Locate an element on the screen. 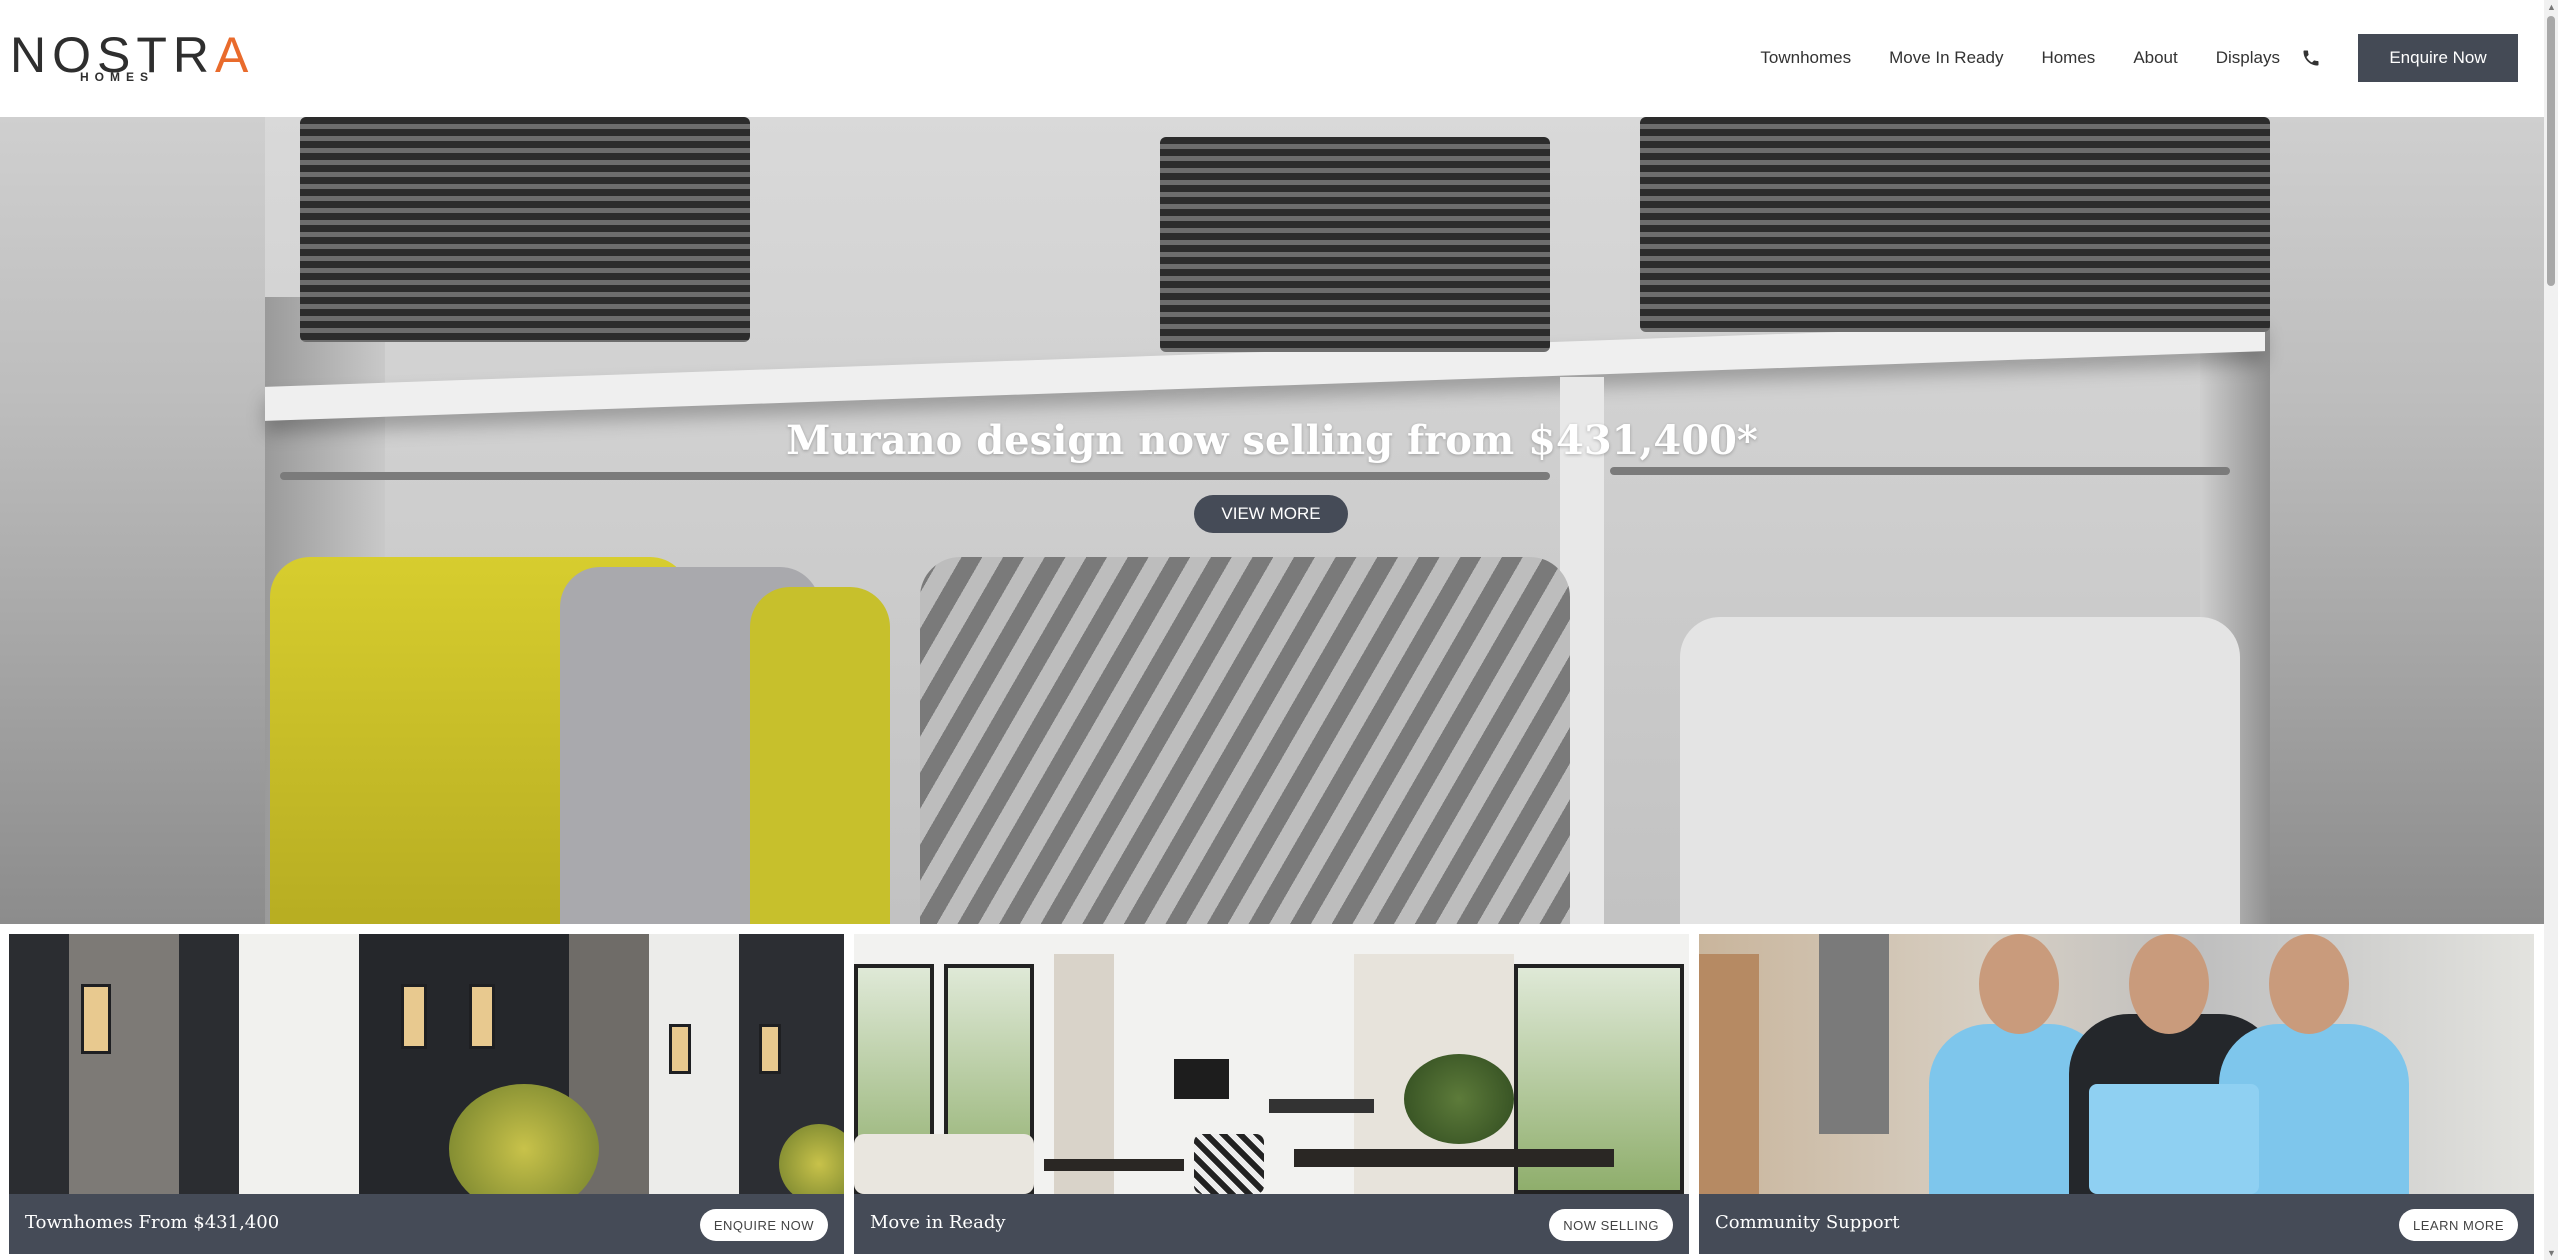  scrollbar-thumb is located at coordinates (2551, 151).